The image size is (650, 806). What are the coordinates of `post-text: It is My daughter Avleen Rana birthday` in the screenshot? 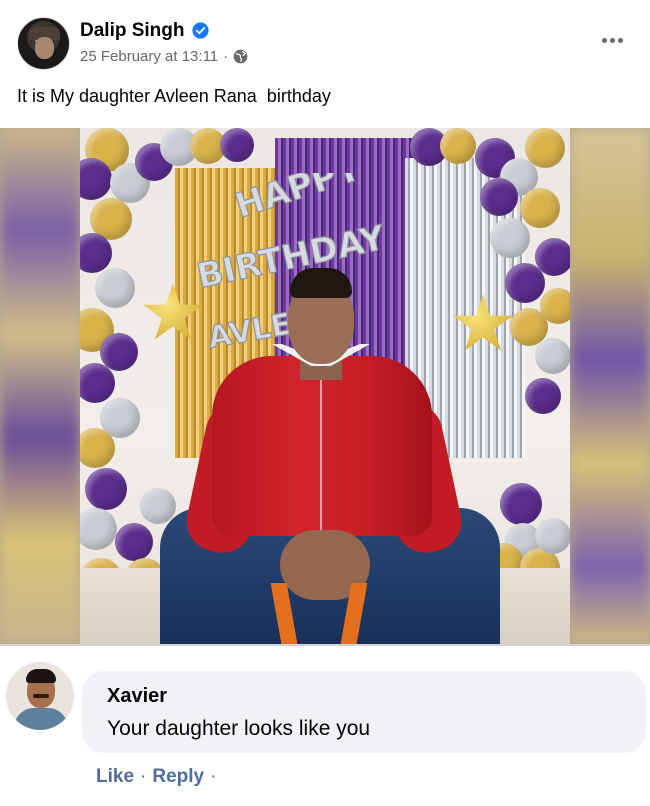 It's located at (174, 96).